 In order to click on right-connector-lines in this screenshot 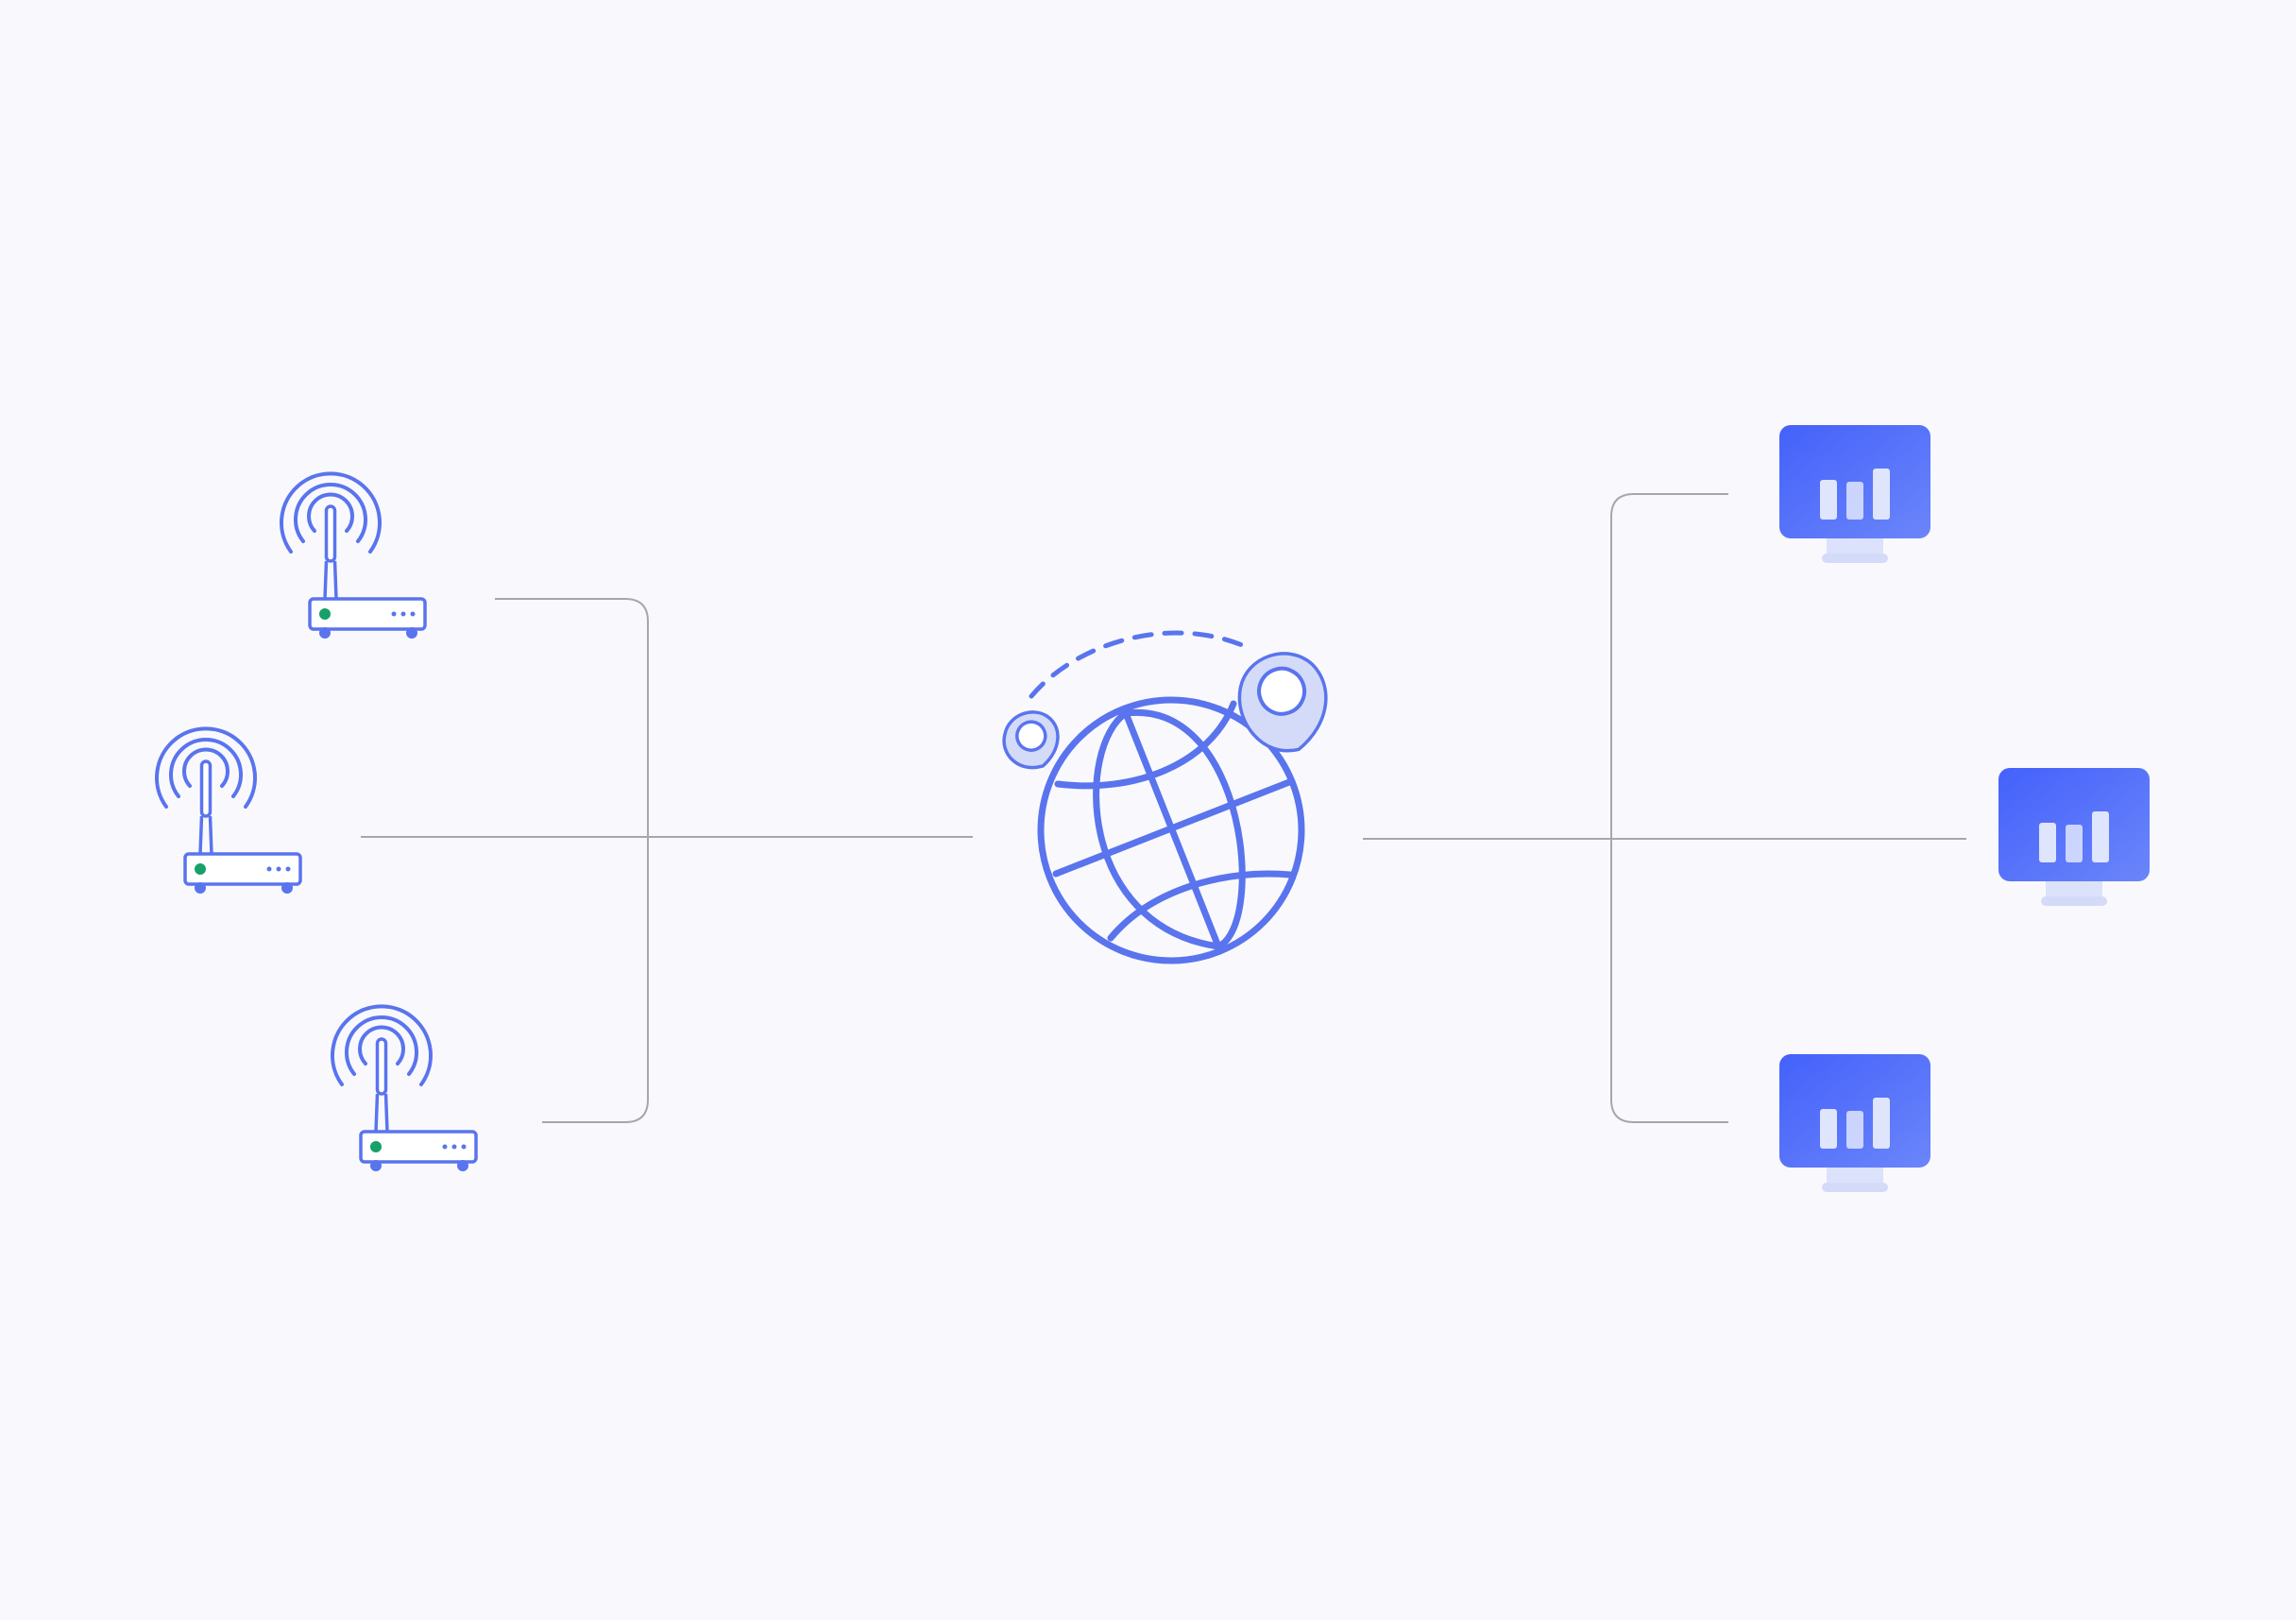, I will do `click(1665, 808)`.